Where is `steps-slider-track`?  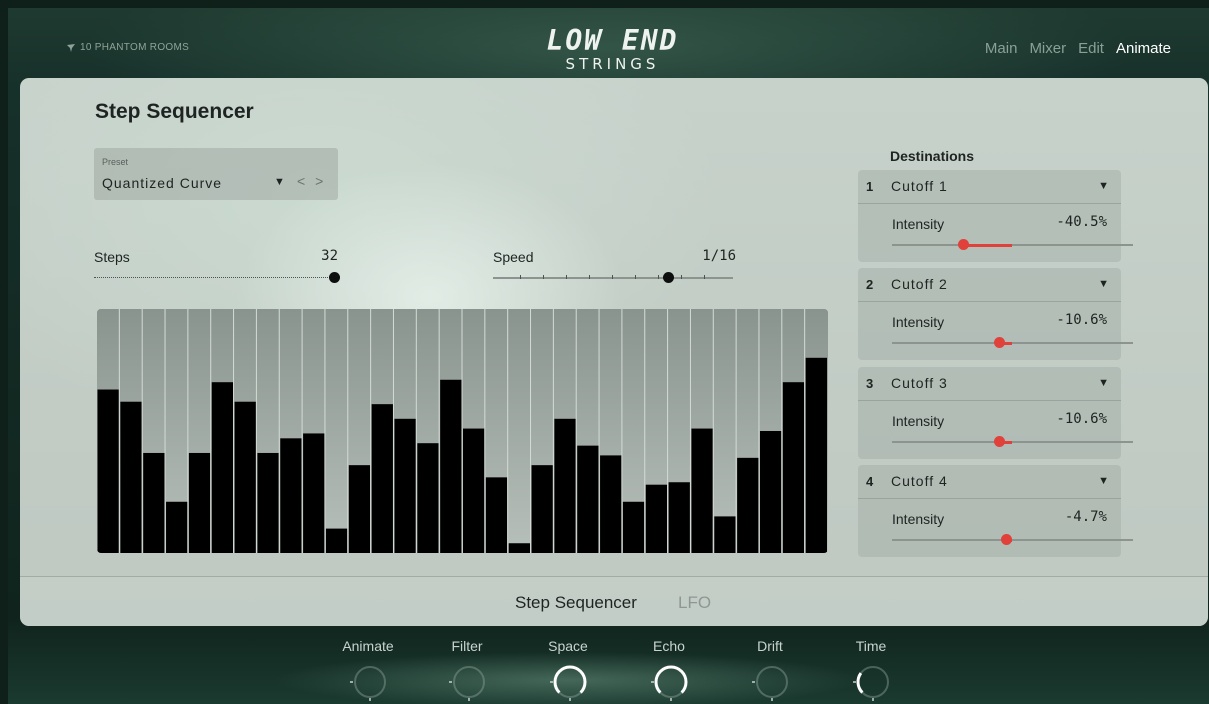
steps-slider-track is located at coordinates (214, 278).